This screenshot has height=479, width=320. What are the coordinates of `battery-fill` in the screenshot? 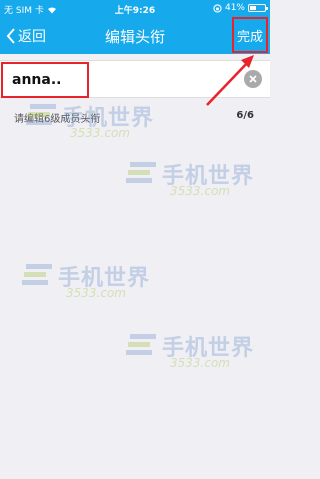 It's located at (253, 8).